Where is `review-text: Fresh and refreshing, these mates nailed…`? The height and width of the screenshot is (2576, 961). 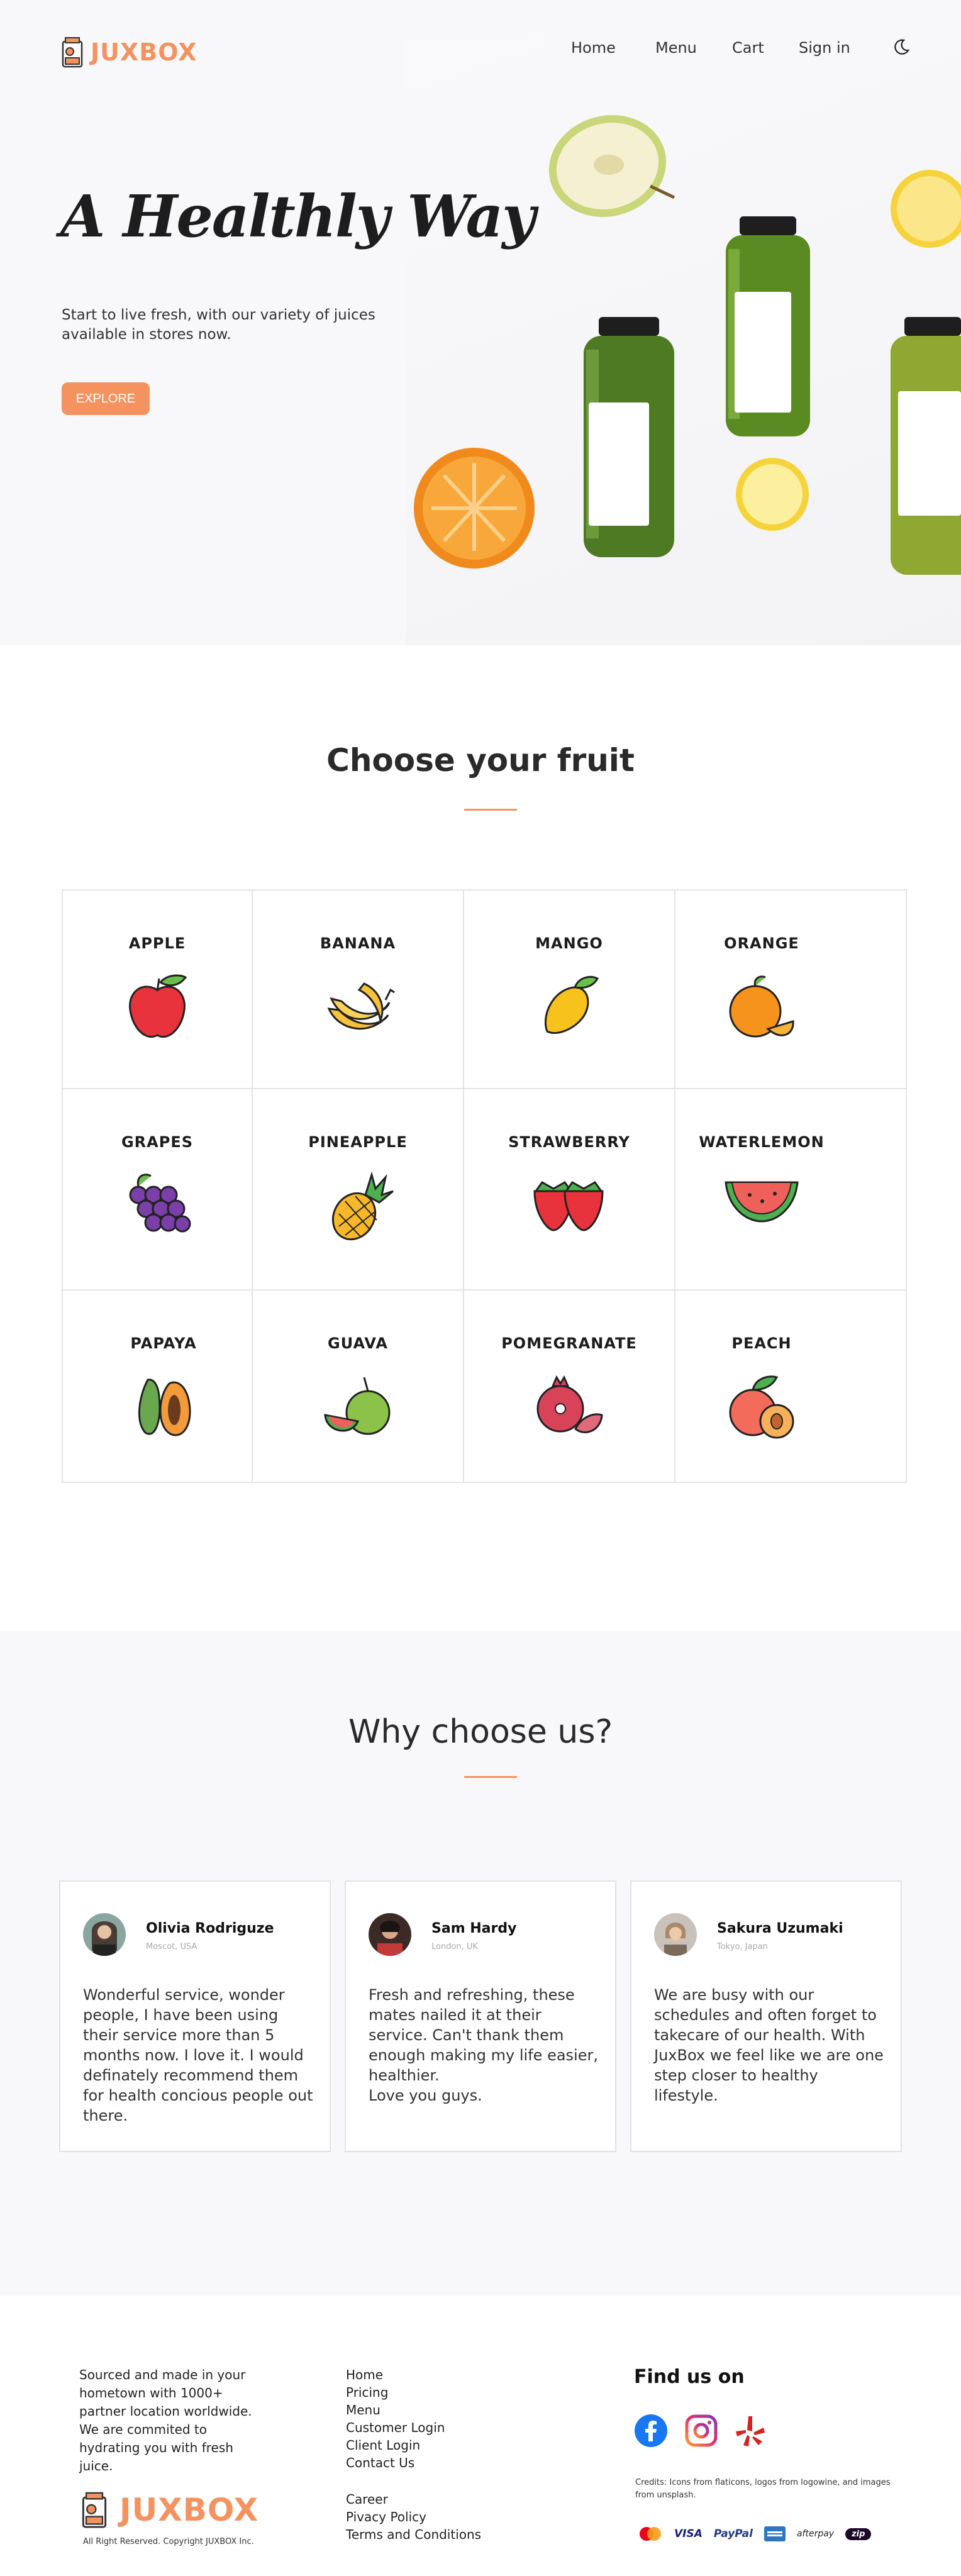 review-text: Fresh and refreshing, these mates nailed… is located at coordinates (483, 2045).